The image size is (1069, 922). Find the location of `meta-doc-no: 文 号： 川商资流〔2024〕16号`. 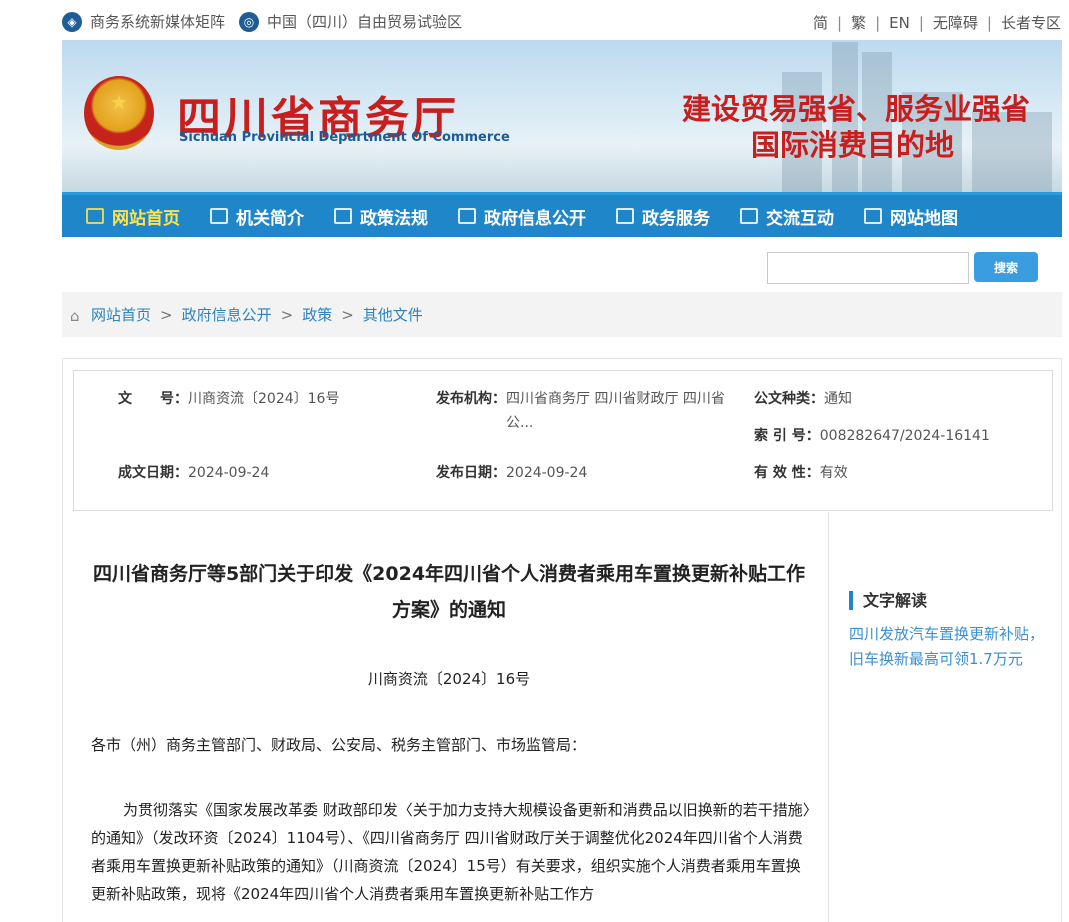

meta-doc-no: 文 号： 川商资流〔2024〕16号 is located at coordinates (228, 399).